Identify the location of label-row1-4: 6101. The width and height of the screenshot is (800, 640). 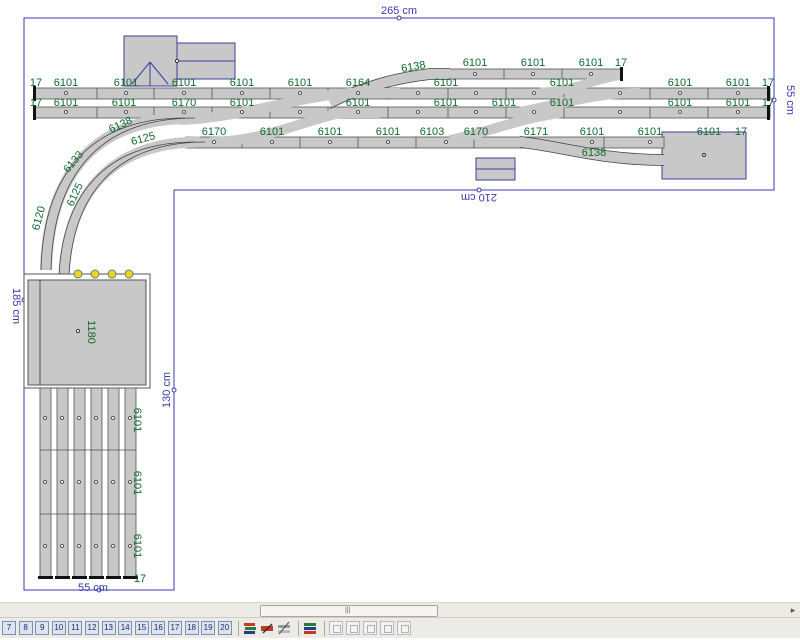
(184, 83).